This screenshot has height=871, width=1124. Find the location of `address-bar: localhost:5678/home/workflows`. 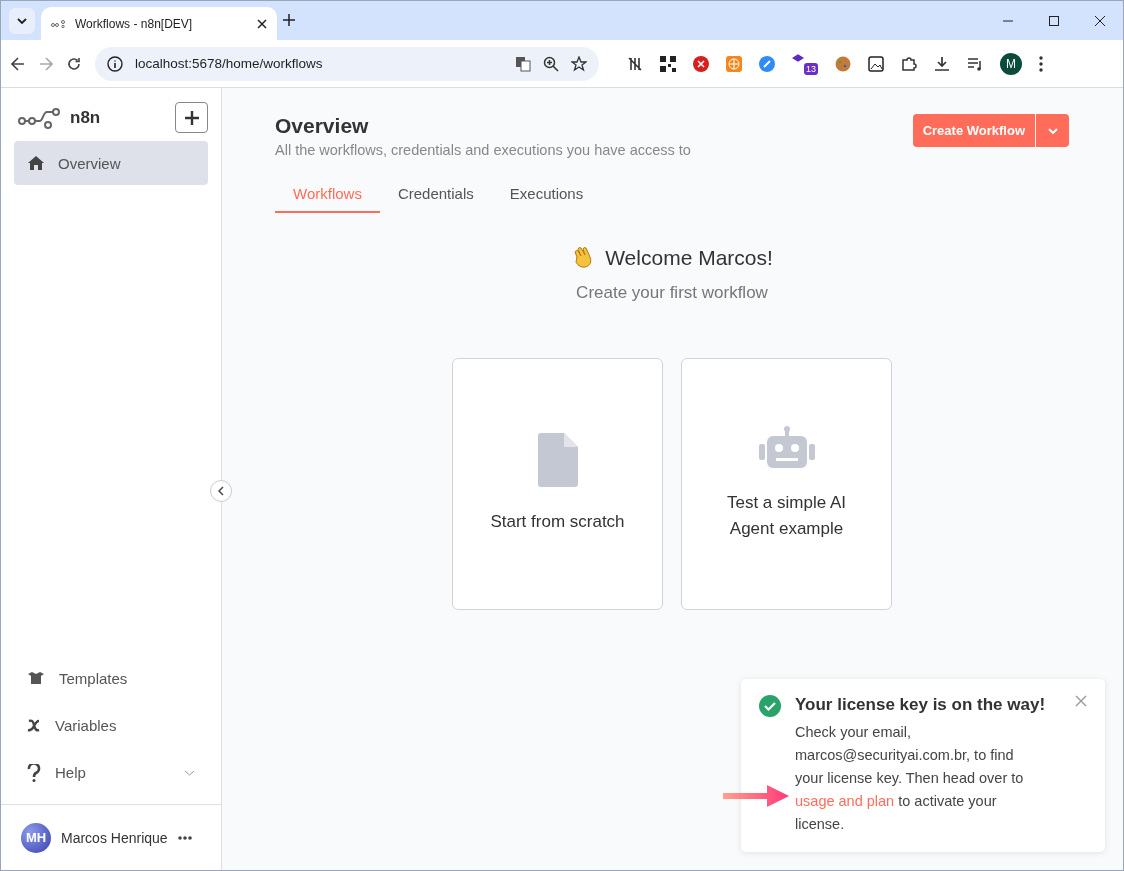

address-bar: localhost:5678/home/workflows is located at coordinates (347, 63).